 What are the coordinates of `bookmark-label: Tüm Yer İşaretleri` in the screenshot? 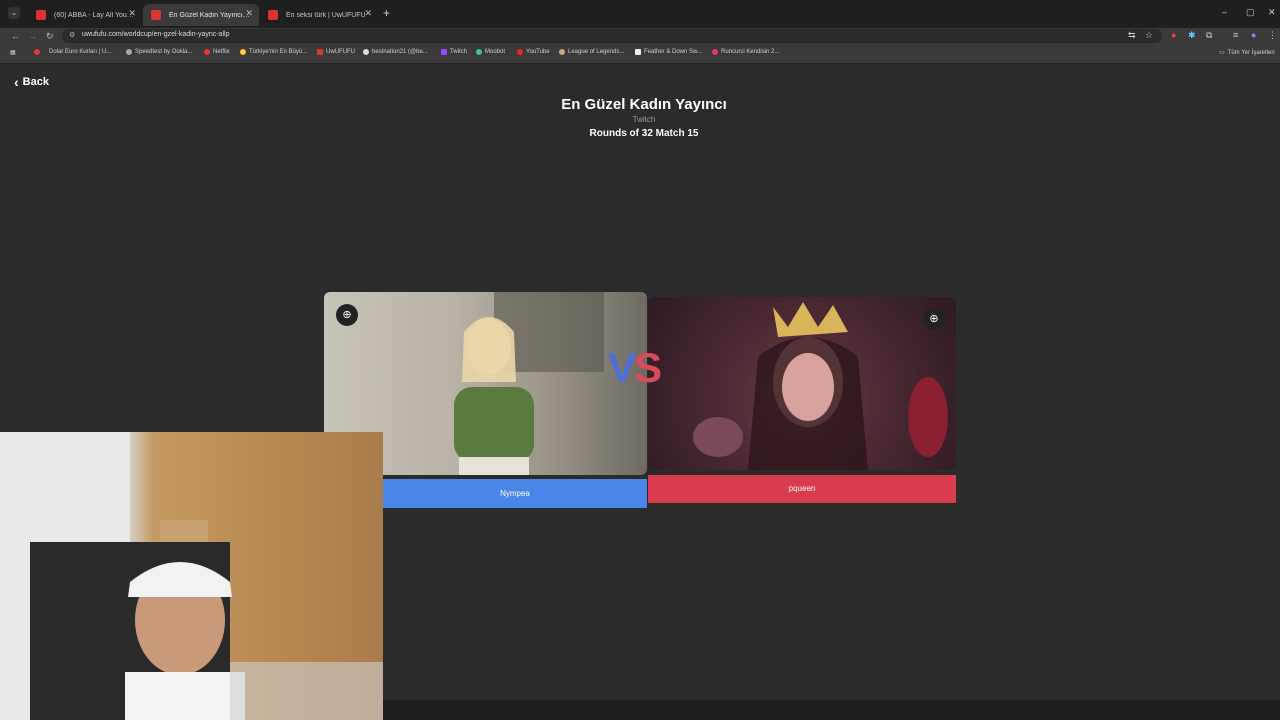 It's located at (1251, 52).